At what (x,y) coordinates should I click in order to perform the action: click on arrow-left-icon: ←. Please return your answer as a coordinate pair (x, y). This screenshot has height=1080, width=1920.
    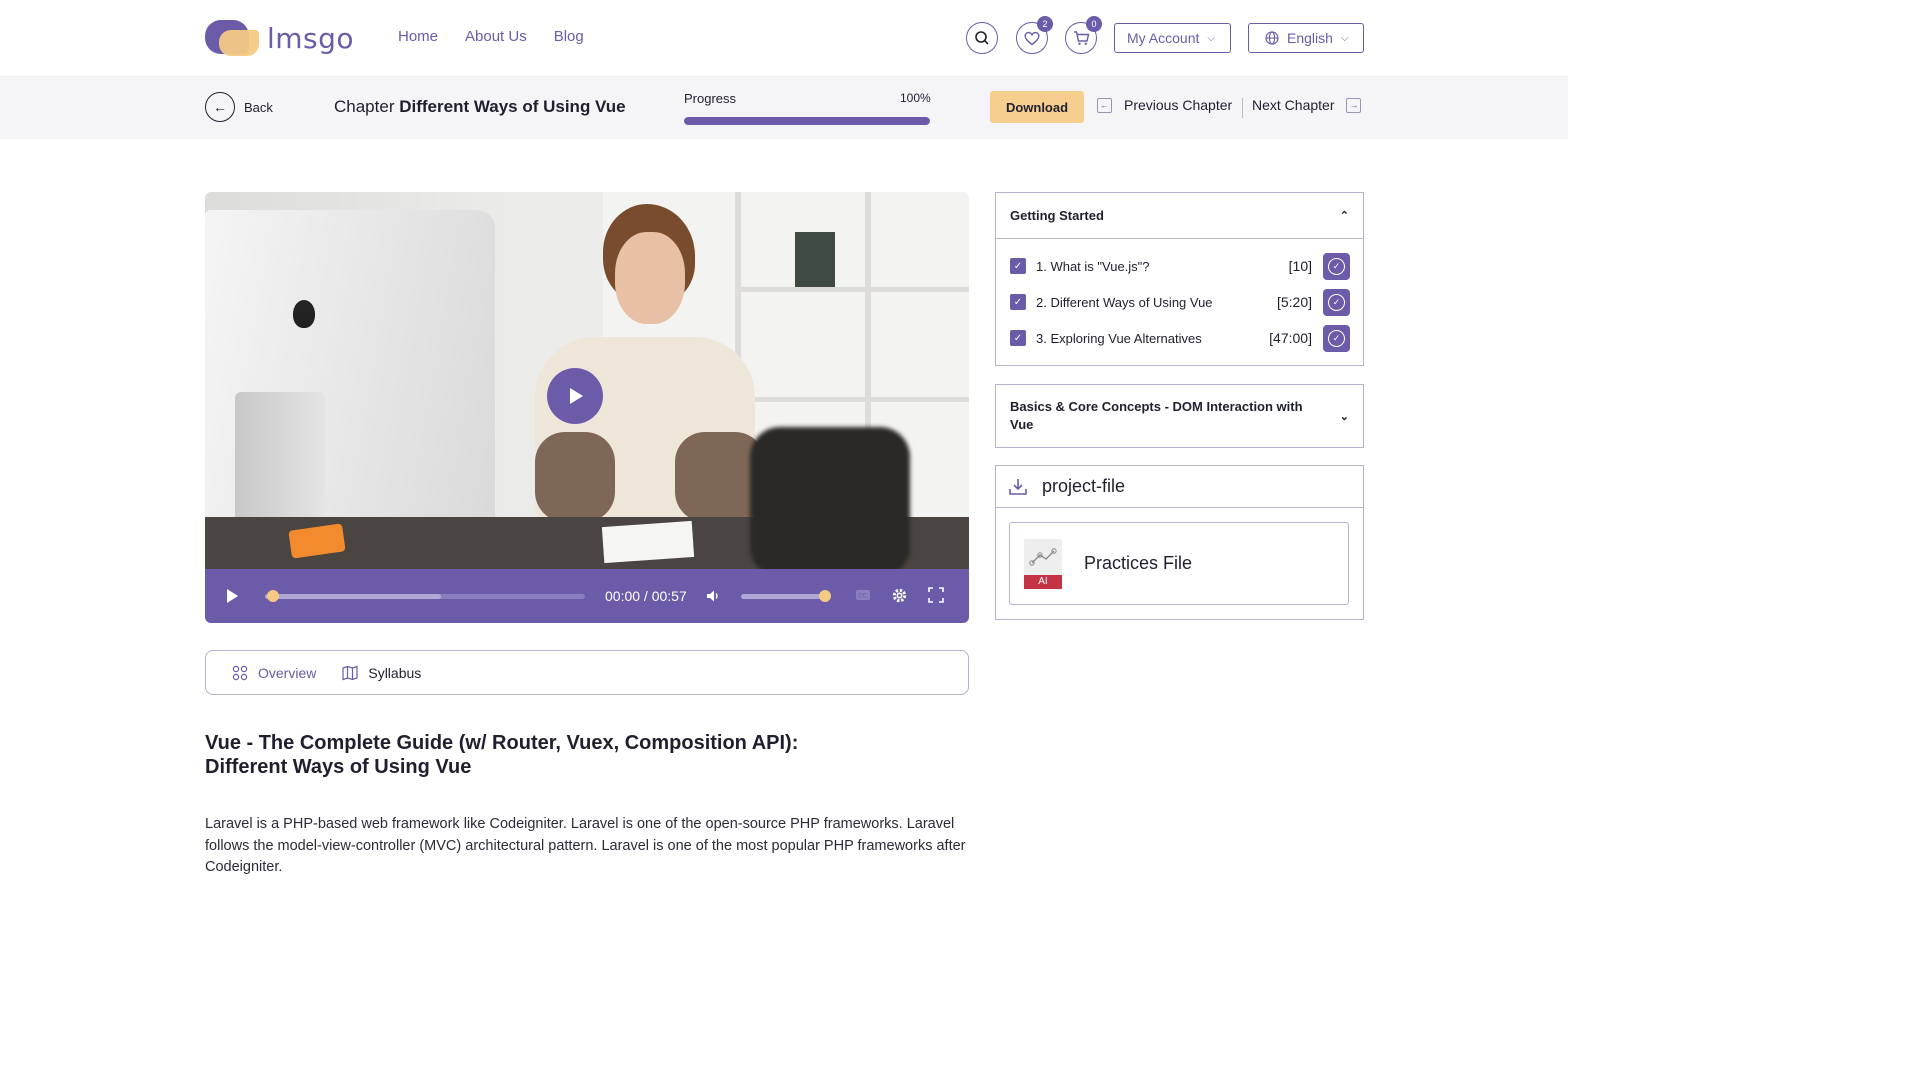
    Looking at the image, I should click on (220, 107).